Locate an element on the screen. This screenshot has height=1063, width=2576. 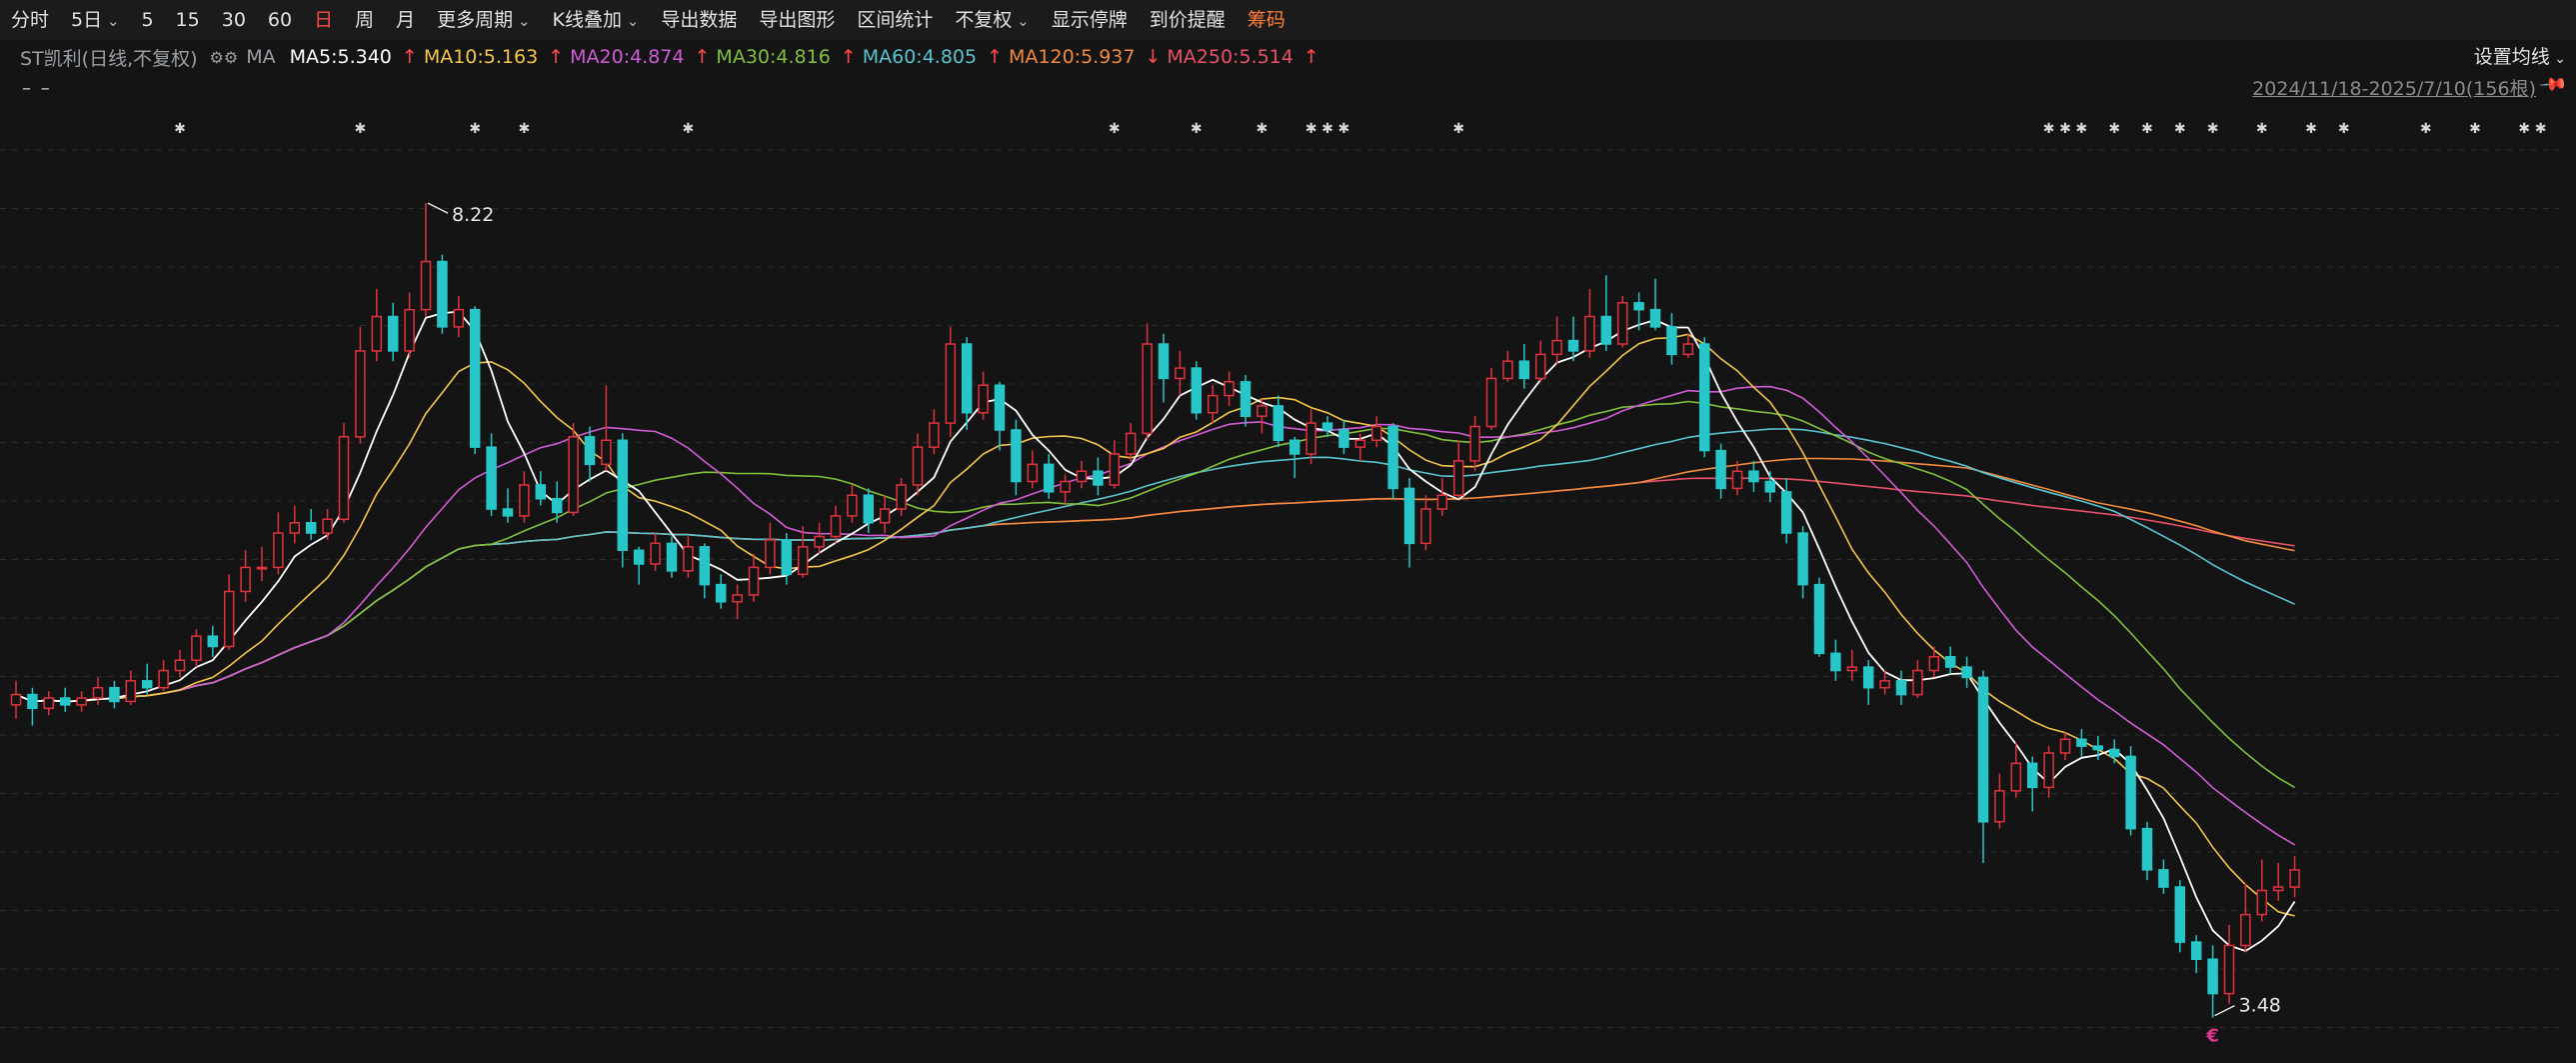
event-markers: ✱ ✱ ✱ ✱ ✱ ✱ ✱ ✱ ✱ ✱ ✱ ✱ ✱ ✱ ✱ ✱ ✱ ✱ ✱ ✱ ✱ ✱ ✱ ✱ ✱ ✱ is located at coordinates (1360, 129).